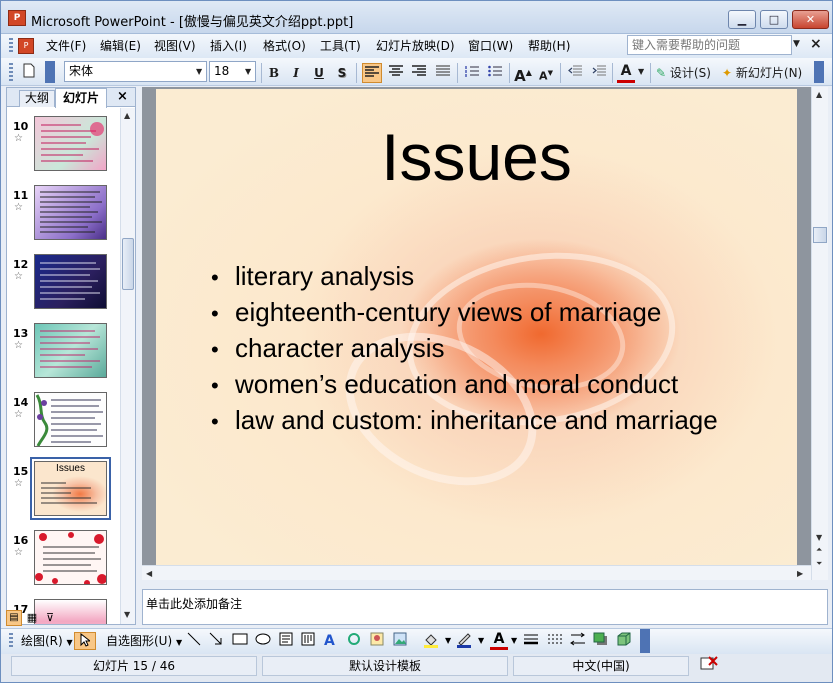 This screenshot has height=683, width=833. I want to click on drawbar-font-color-dropdown-icon: ▼, so click(514, 641).